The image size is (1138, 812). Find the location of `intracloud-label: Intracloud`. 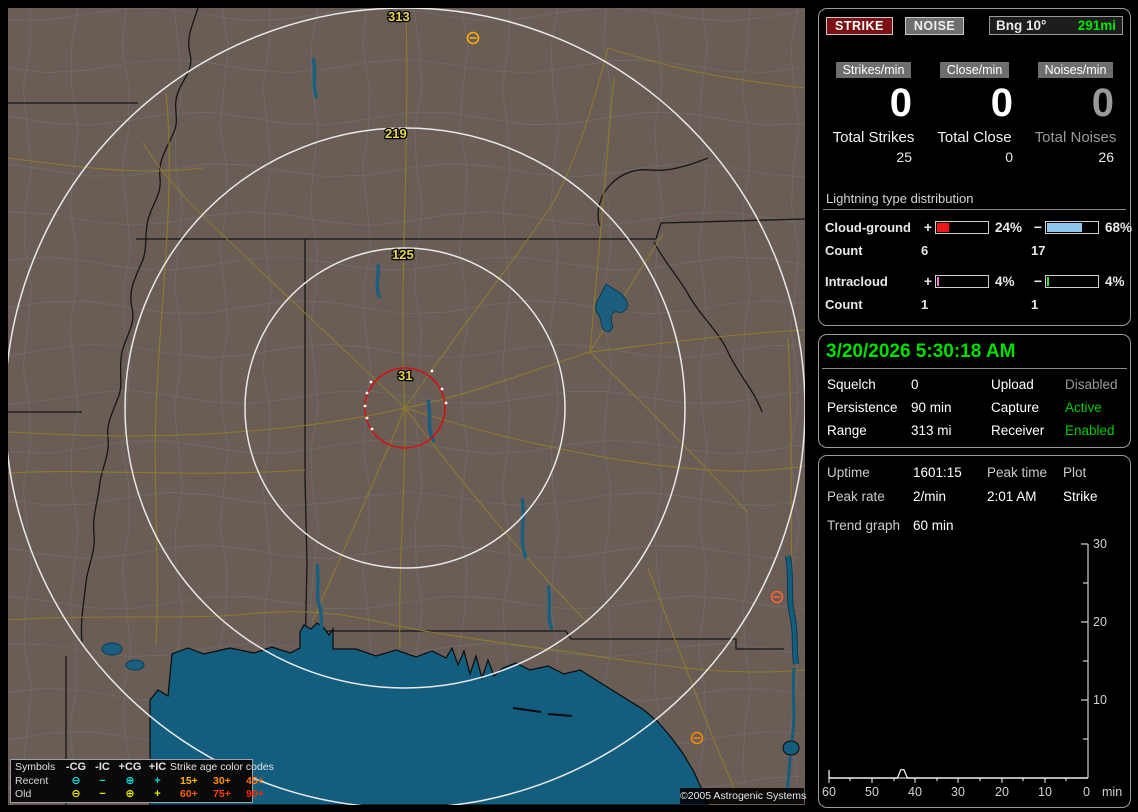

intracloud-label: Intracloud is located at coordinates (856, 281).